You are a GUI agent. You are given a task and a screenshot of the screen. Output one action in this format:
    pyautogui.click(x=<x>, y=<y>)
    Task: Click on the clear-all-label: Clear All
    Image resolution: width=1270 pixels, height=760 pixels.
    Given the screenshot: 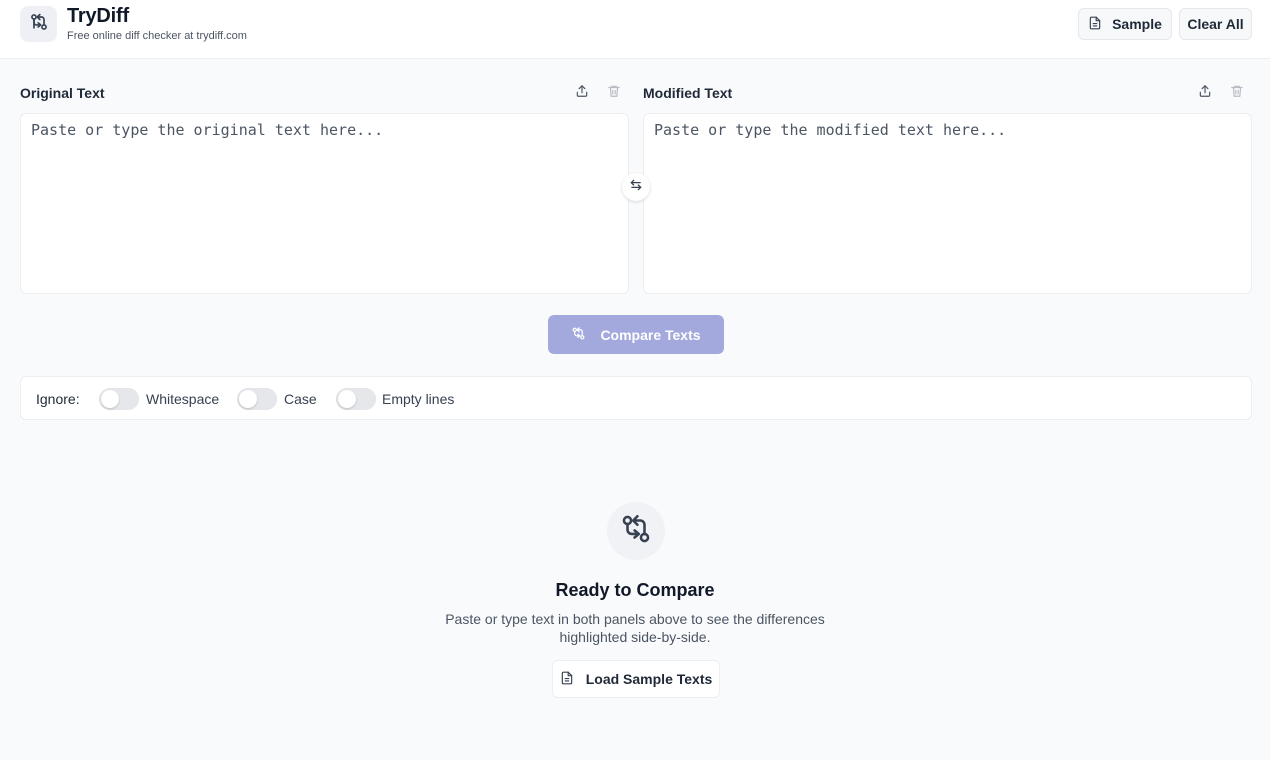 What is the action you would take?
    pyautogui.click(x=1215, y=24)
    